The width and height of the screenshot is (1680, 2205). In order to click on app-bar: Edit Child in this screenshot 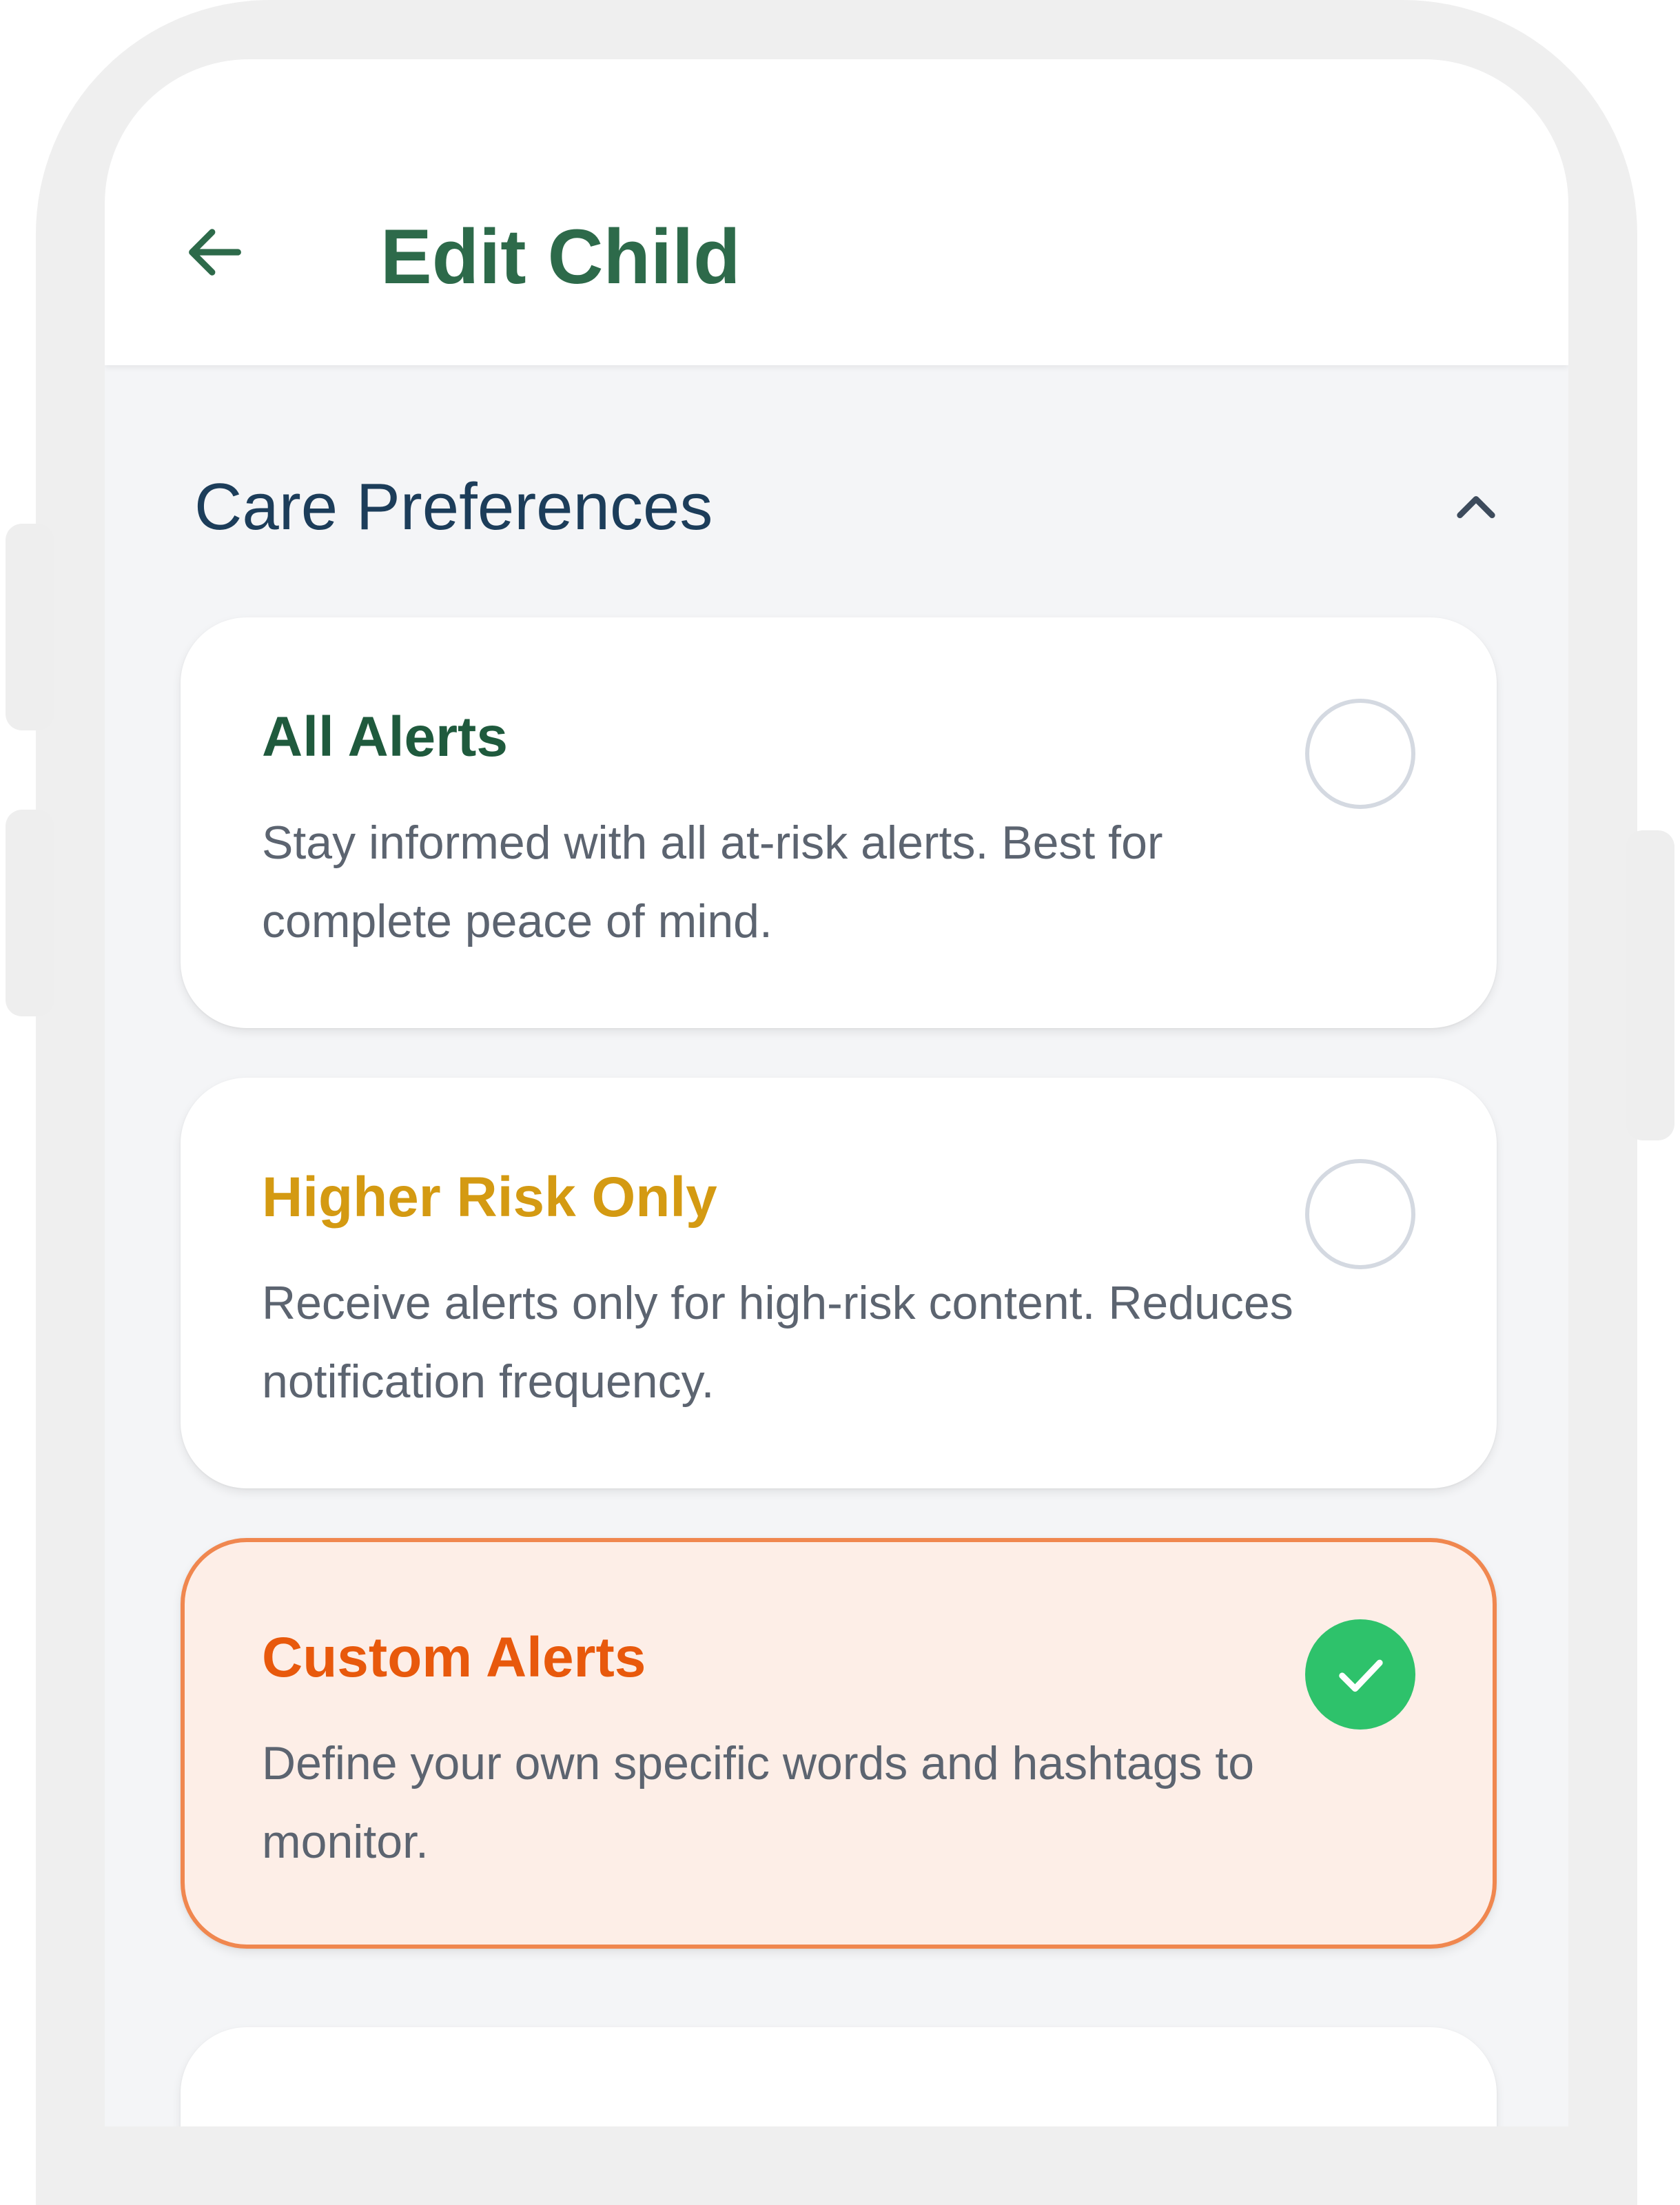, I will do `click(836, 212)`.